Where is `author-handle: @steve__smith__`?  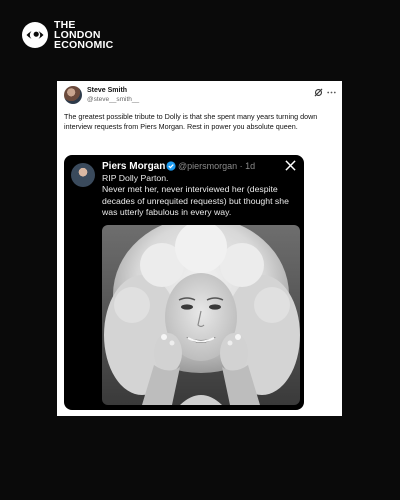 author-handle: @steve__smith__ is located at coordinates (113, 99).